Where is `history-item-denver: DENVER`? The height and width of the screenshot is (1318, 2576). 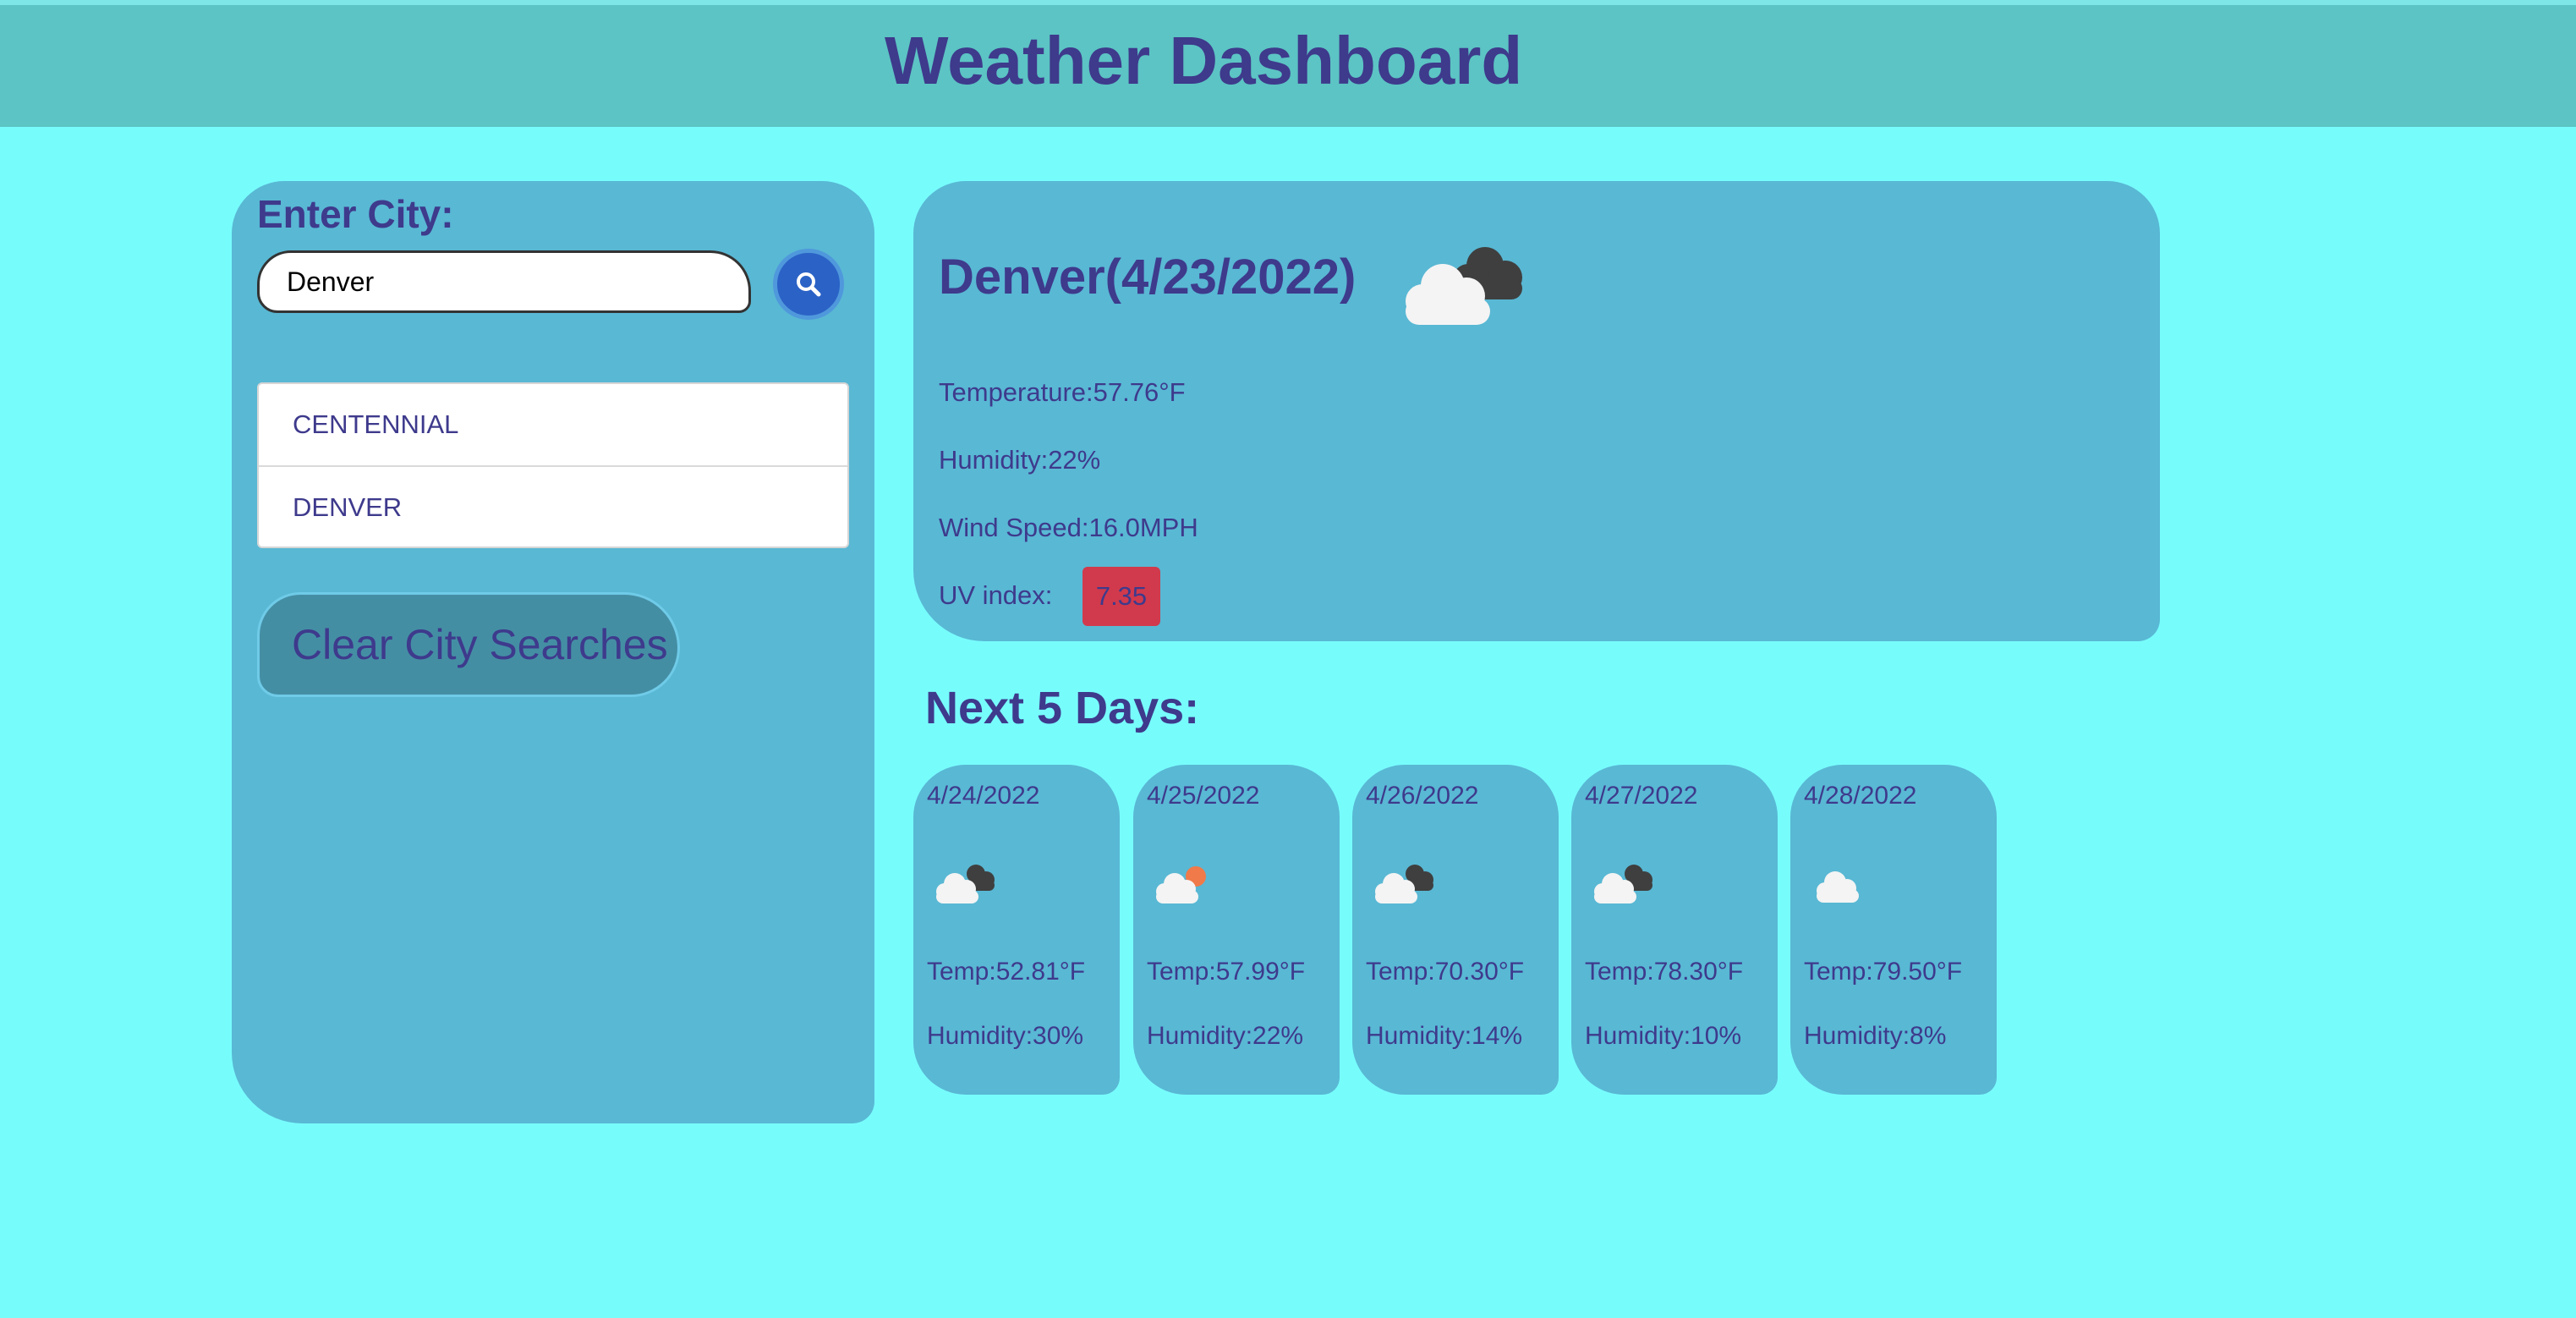
history-item-denver: DENVER is located at coordinates (553, 505).